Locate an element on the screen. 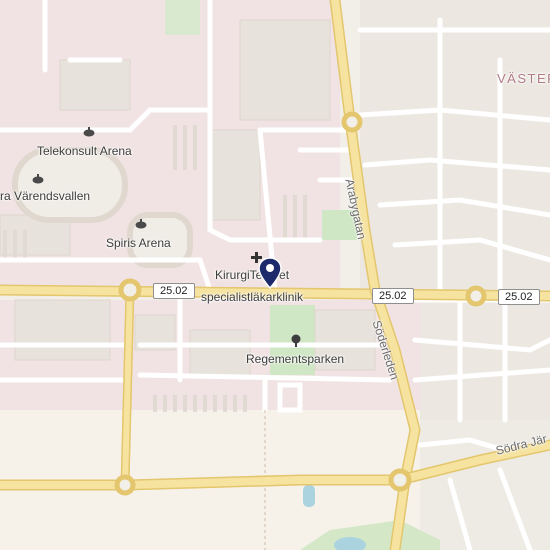  tree-icon is located at coordinates (296, 340).